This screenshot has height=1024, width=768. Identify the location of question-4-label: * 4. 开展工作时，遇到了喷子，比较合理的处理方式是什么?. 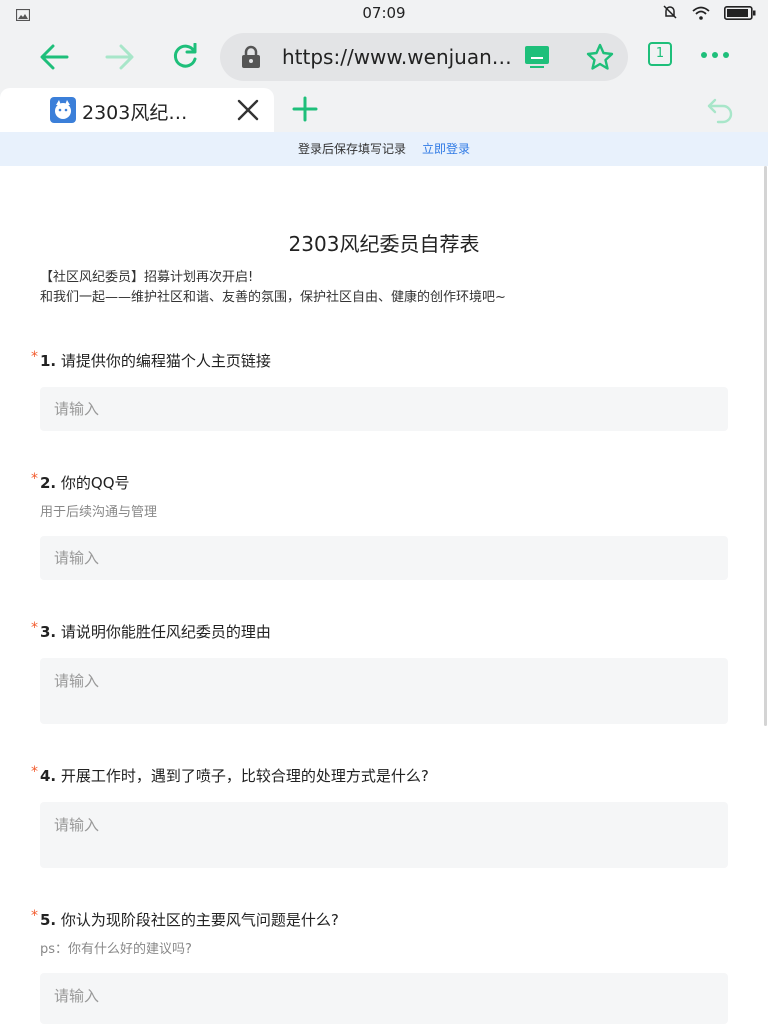
(230, 774).